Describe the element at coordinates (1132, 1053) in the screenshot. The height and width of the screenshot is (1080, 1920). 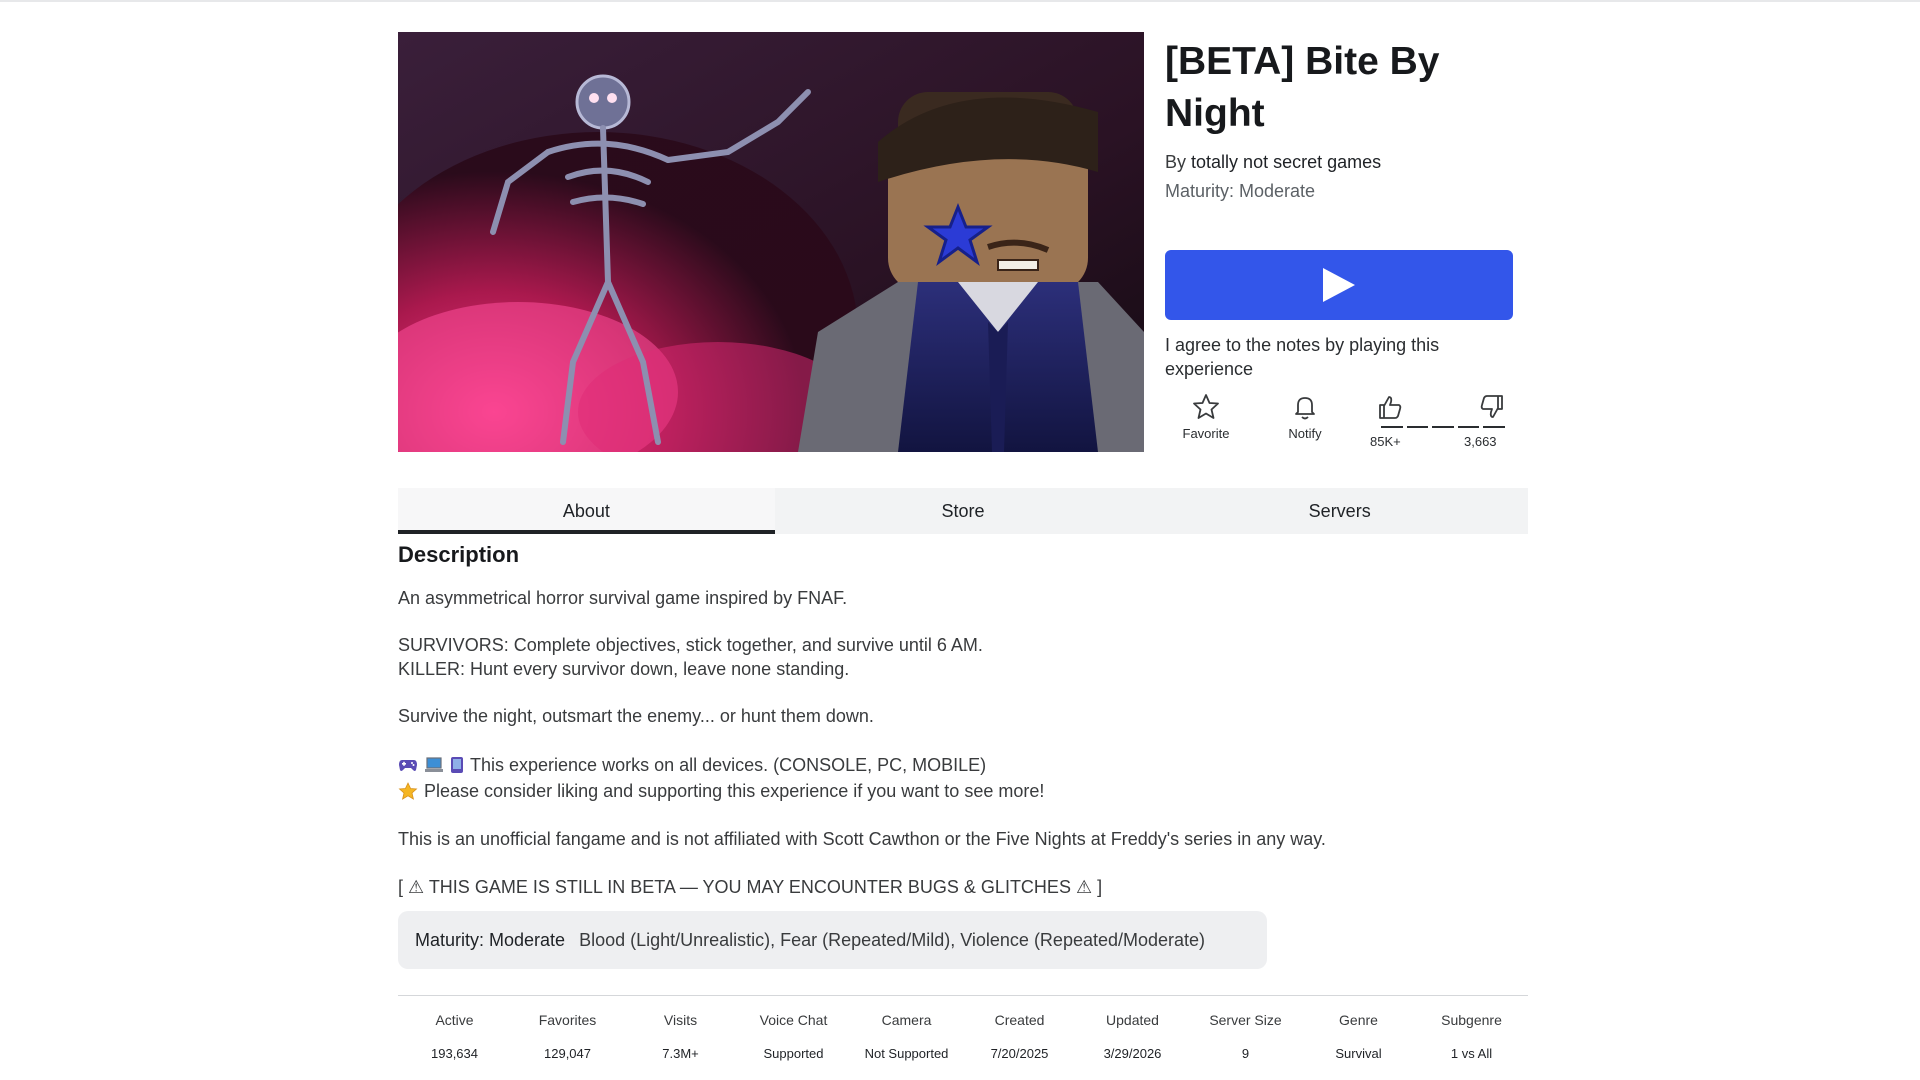
I see `stat-value: 3/29/2026` at that location.